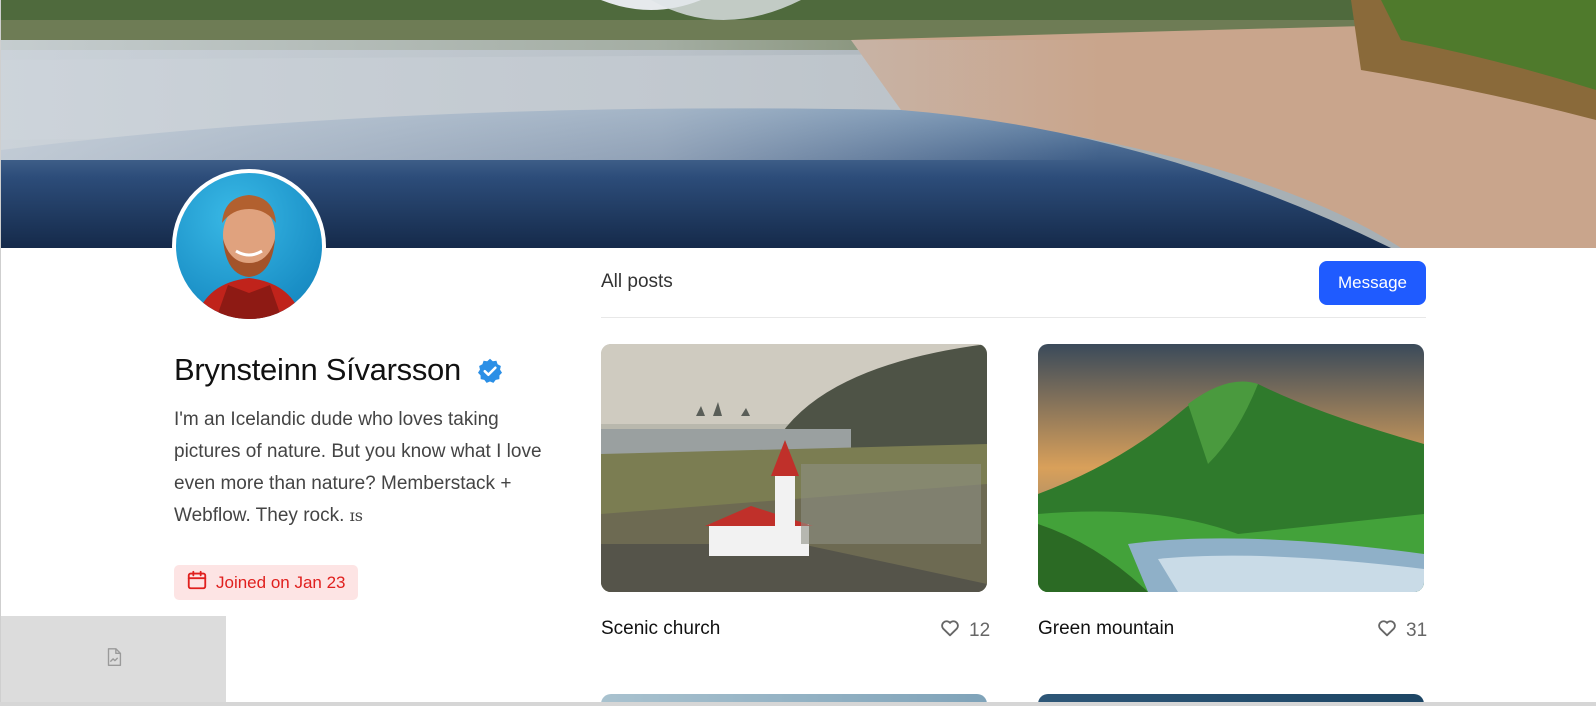 Image resolution: width=1596 pixels, height=706 pixels. What do you see at coordinates (980, 630) in the screenshot?
I see `like-count-value: 12` at bounding box center [980, 630].